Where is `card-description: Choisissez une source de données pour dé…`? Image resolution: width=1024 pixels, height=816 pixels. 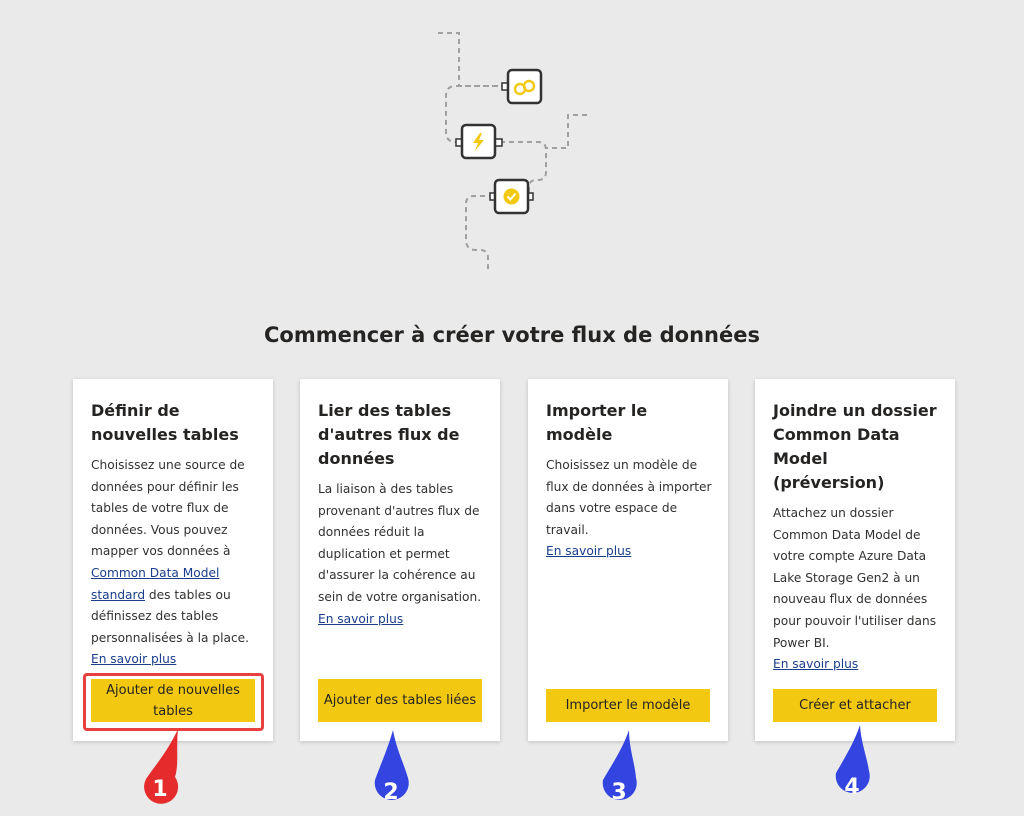
card-description: Choisissez une source de données pour dé… is located at coordinates (174, 552).